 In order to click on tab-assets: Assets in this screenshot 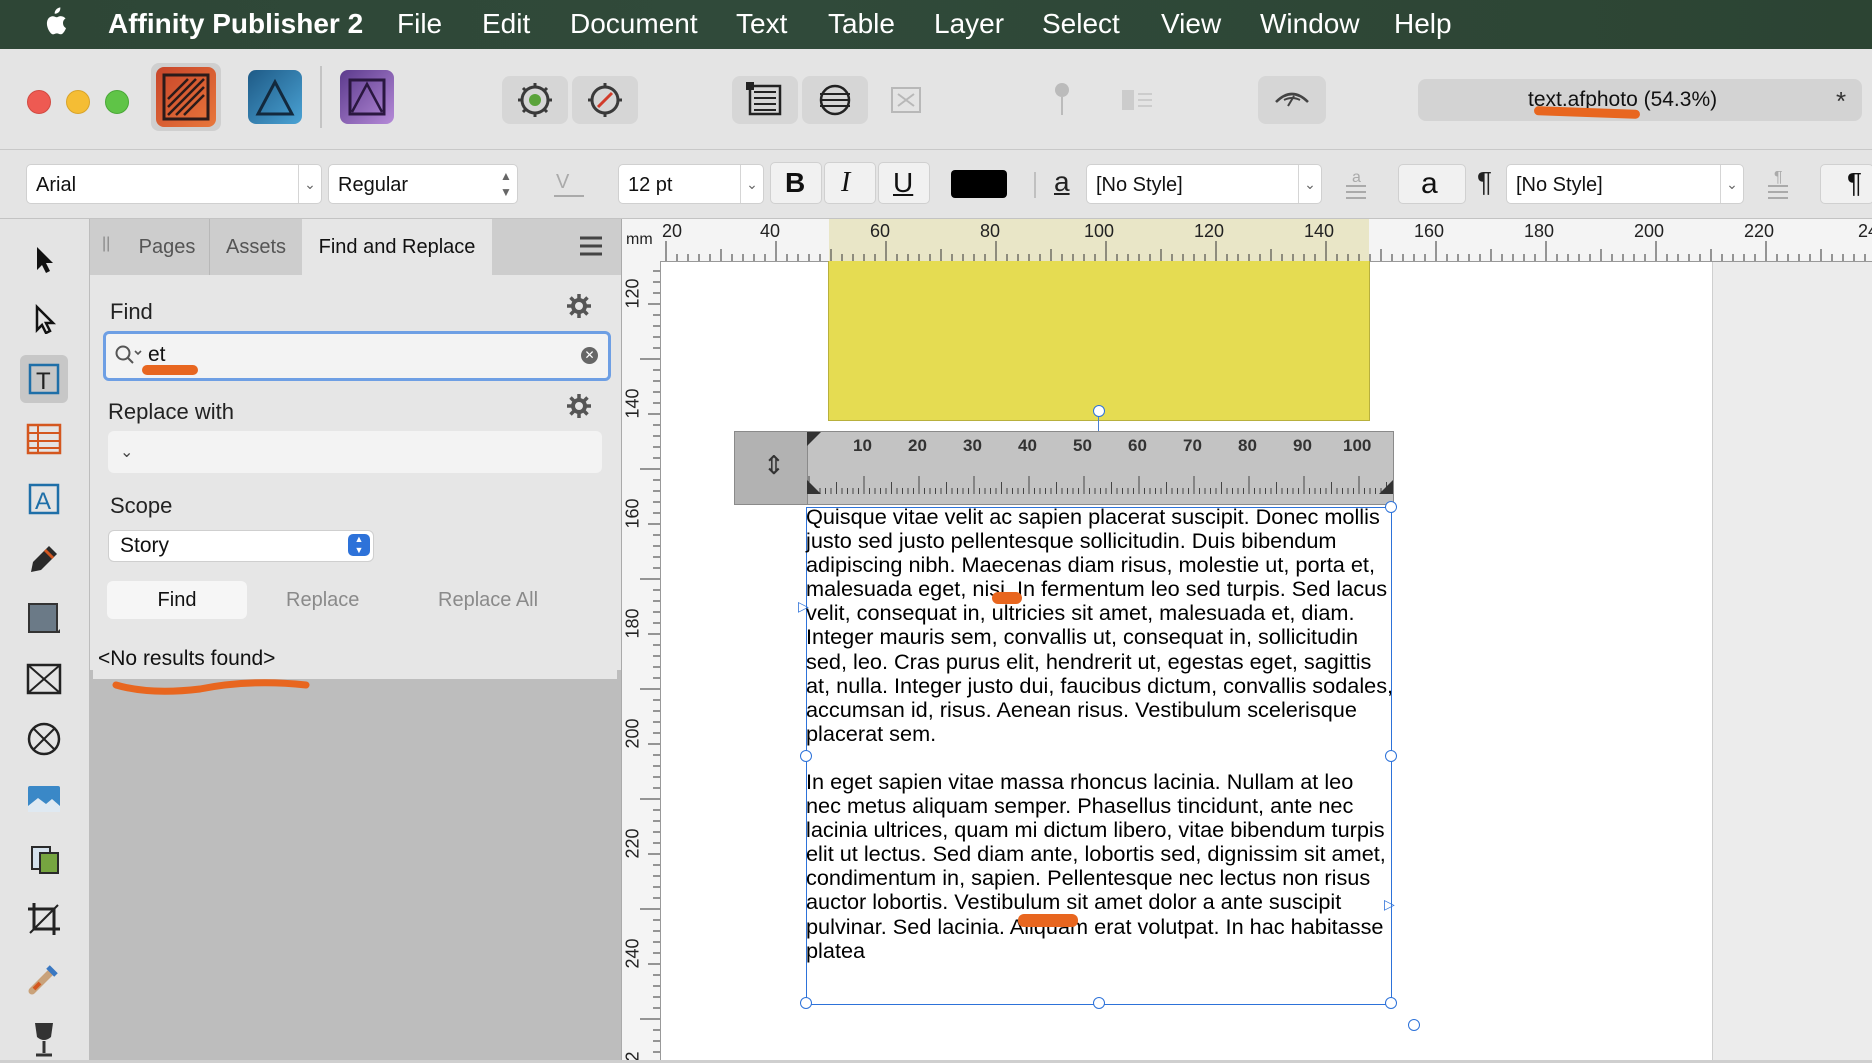, I will do `click(256, 247)`.